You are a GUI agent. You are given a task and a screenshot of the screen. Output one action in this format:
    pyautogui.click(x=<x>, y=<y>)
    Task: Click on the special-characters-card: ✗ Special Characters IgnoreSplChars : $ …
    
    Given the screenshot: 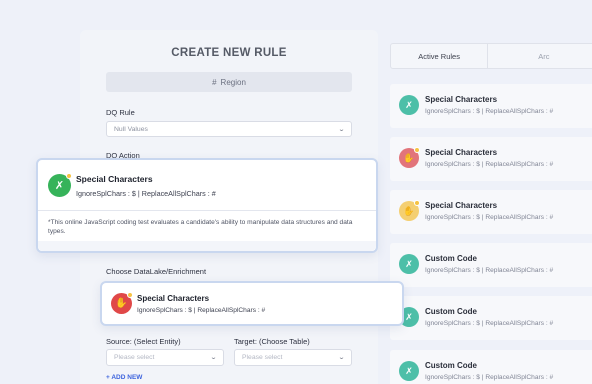 What is the action you would take?
    pyautogui.click(x=207, y=205)
    